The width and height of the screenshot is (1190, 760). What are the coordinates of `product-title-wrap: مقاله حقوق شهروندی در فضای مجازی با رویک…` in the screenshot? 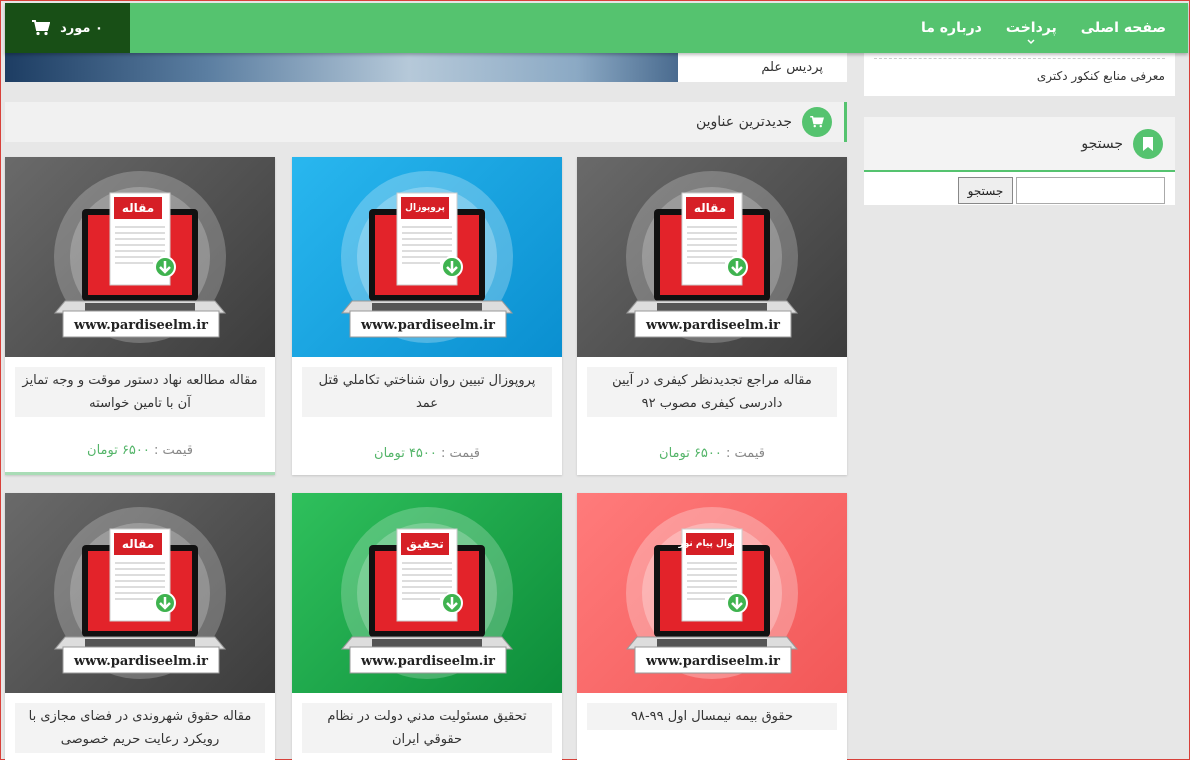 It's located at (140, 723).